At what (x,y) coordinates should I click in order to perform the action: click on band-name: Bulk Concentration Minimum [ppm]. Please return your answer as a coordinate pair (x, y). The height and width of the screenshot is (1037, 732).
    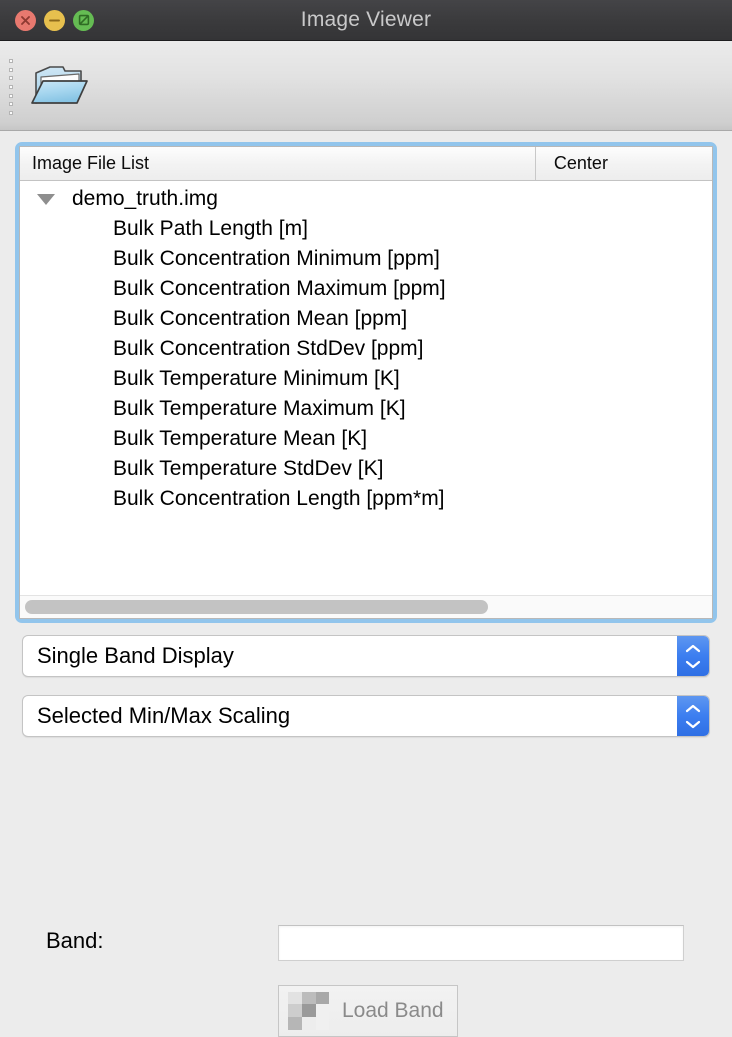
    Looking at the image, I should click on (276, 258).